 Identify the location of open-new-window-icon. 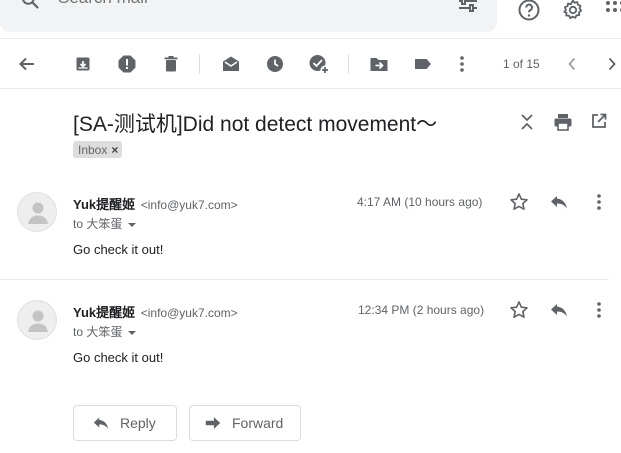
(600, 122).